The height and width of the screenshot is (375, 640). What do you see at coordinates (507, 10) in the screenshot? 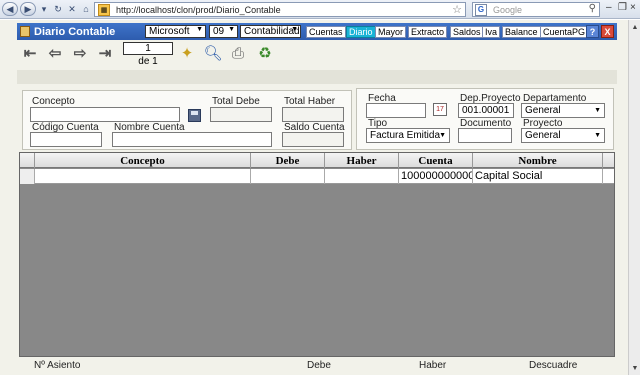
I see `search-placeholder: Google` at bounding box center [507, 10].